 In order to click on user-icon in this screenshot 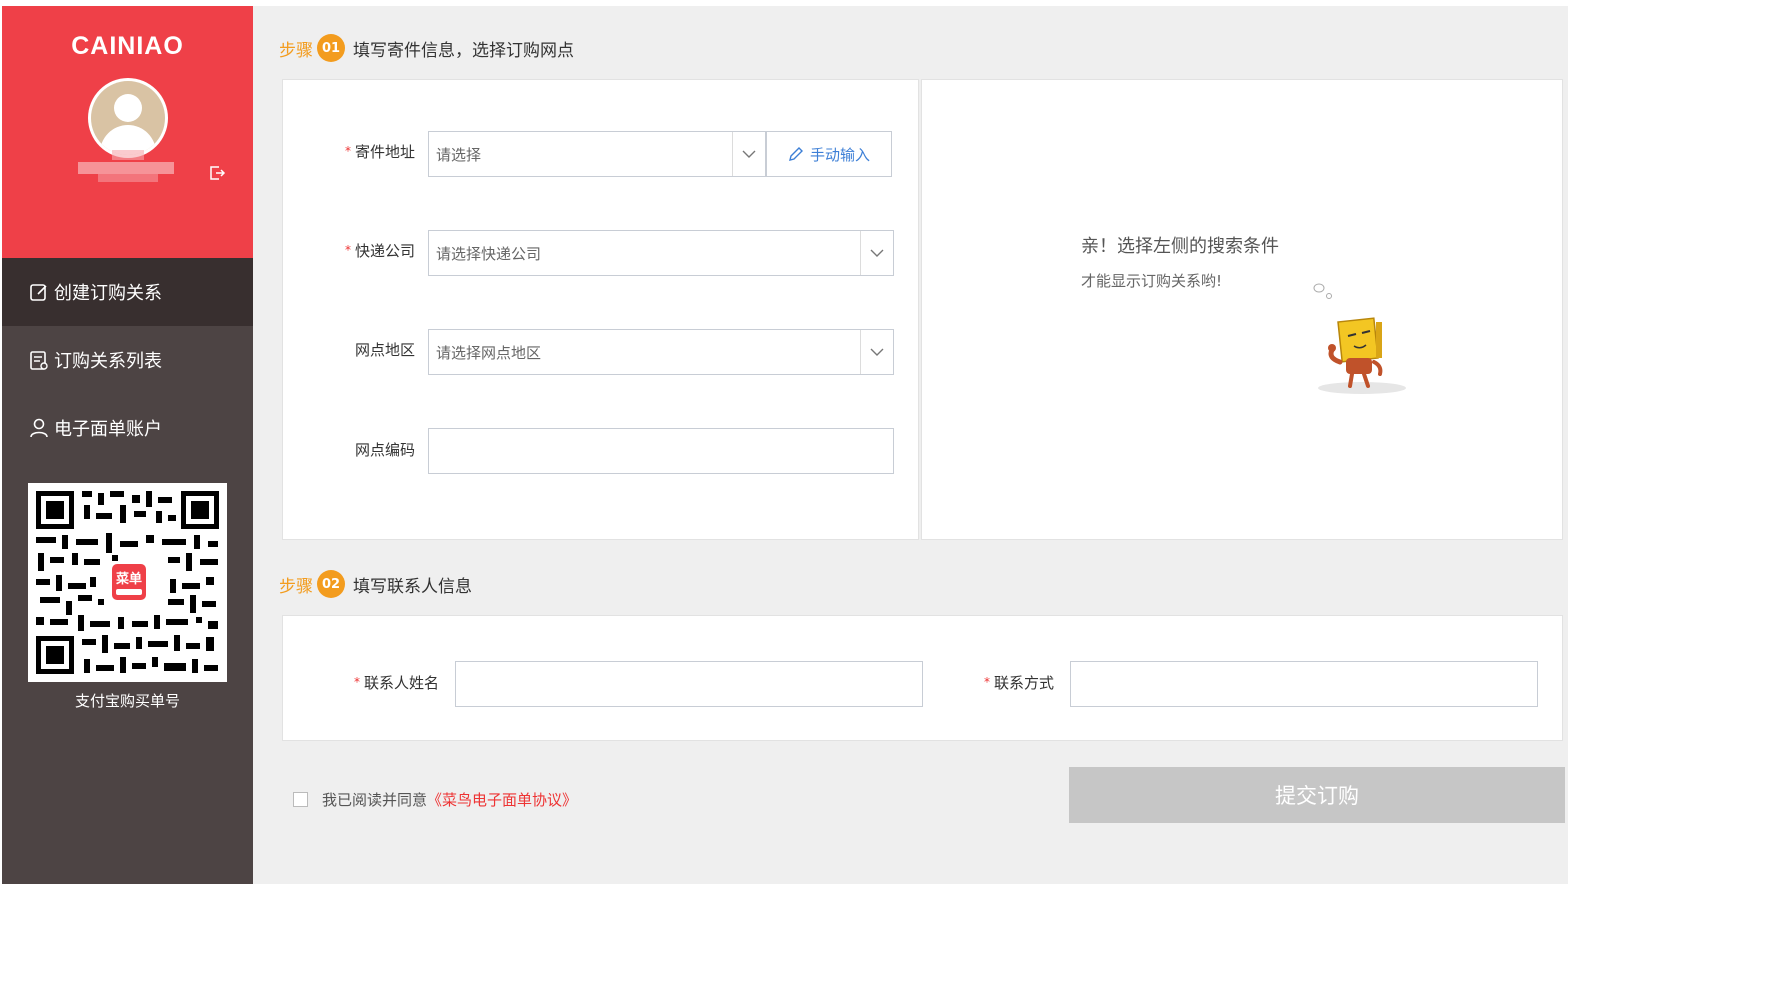, I will do `click(39, 428)`.